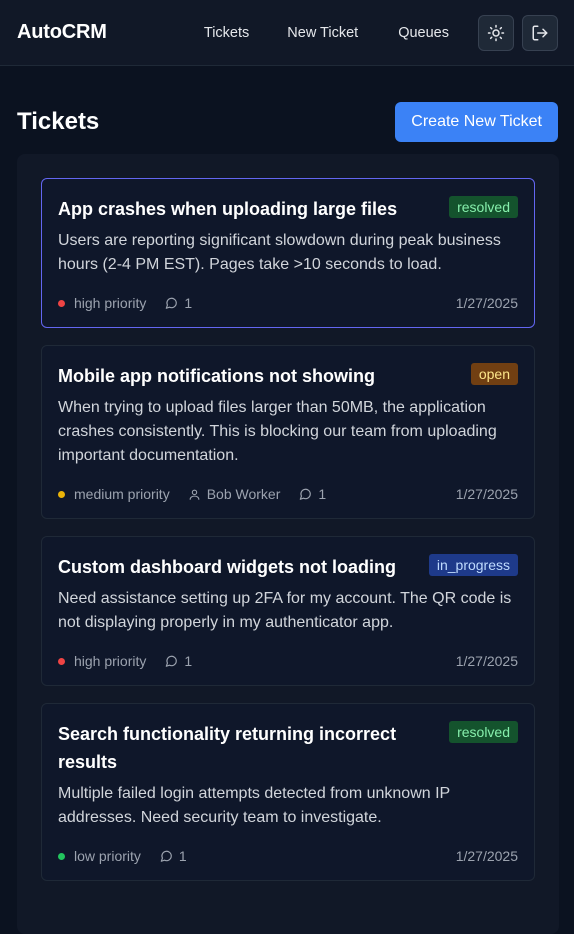 This screenshot has width=574, height=934. I want to click on nav-link-new-ticket: New Ticket, so click(322, 33).